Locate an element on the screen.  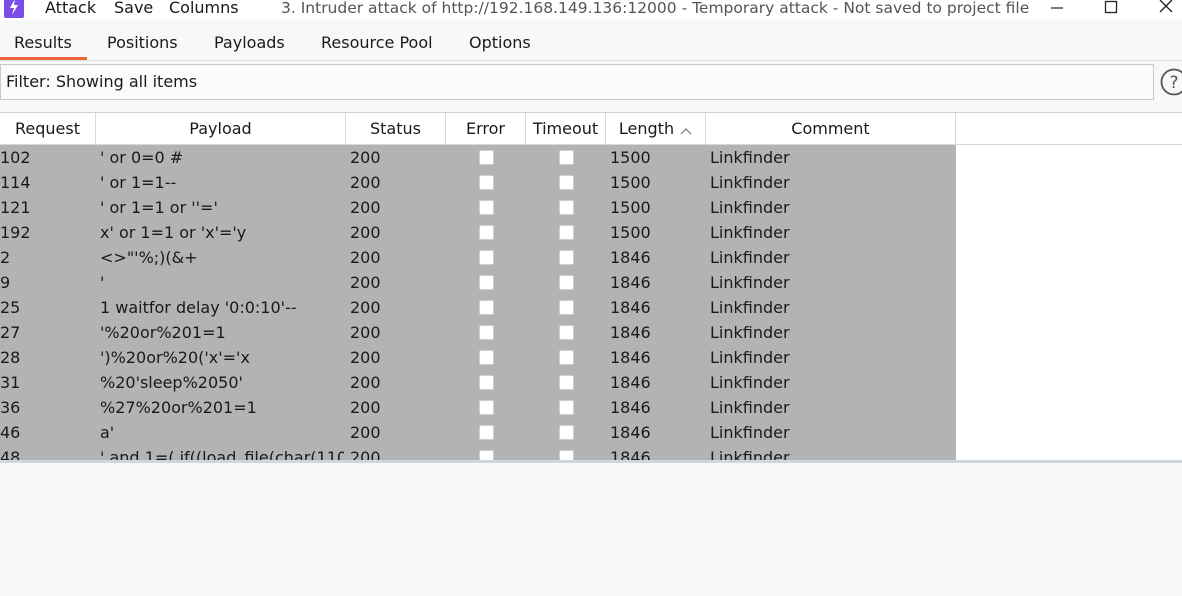
column-header-payload: Payload is located at coordinates (221, 129).